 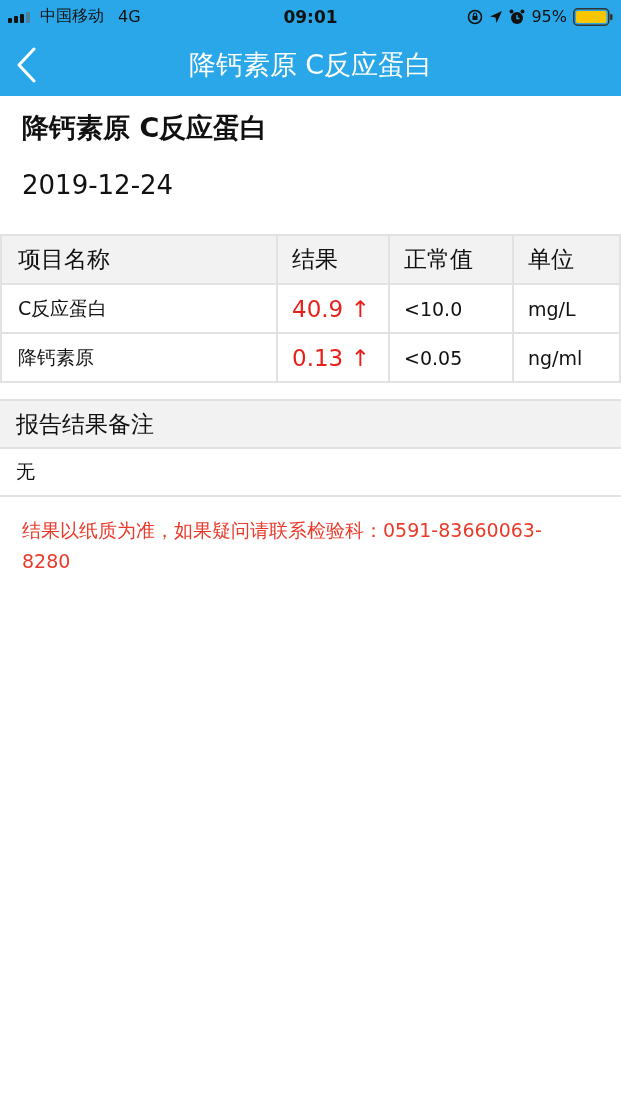 I want to click on table-cell: C反应蛋白, so click(x=139, y=308).